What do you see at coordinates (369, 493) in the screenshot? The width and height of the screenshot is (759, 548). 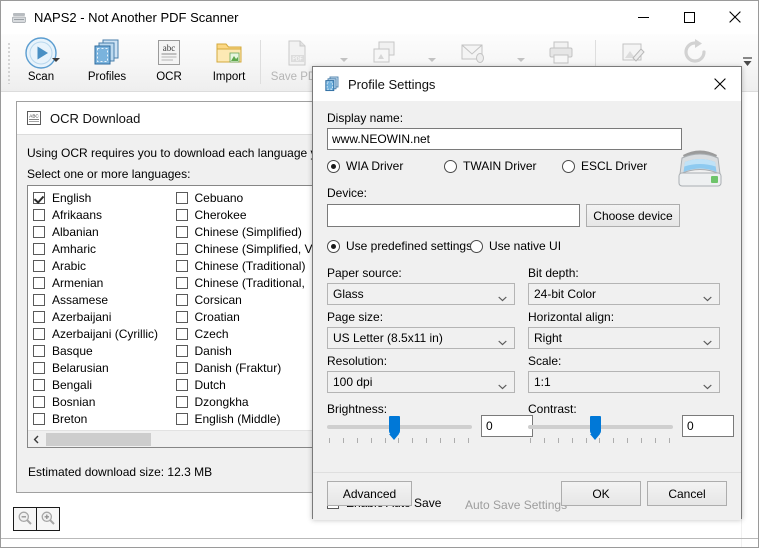 I see `advanced-button: Advanced` at bounding box center [369, 493].